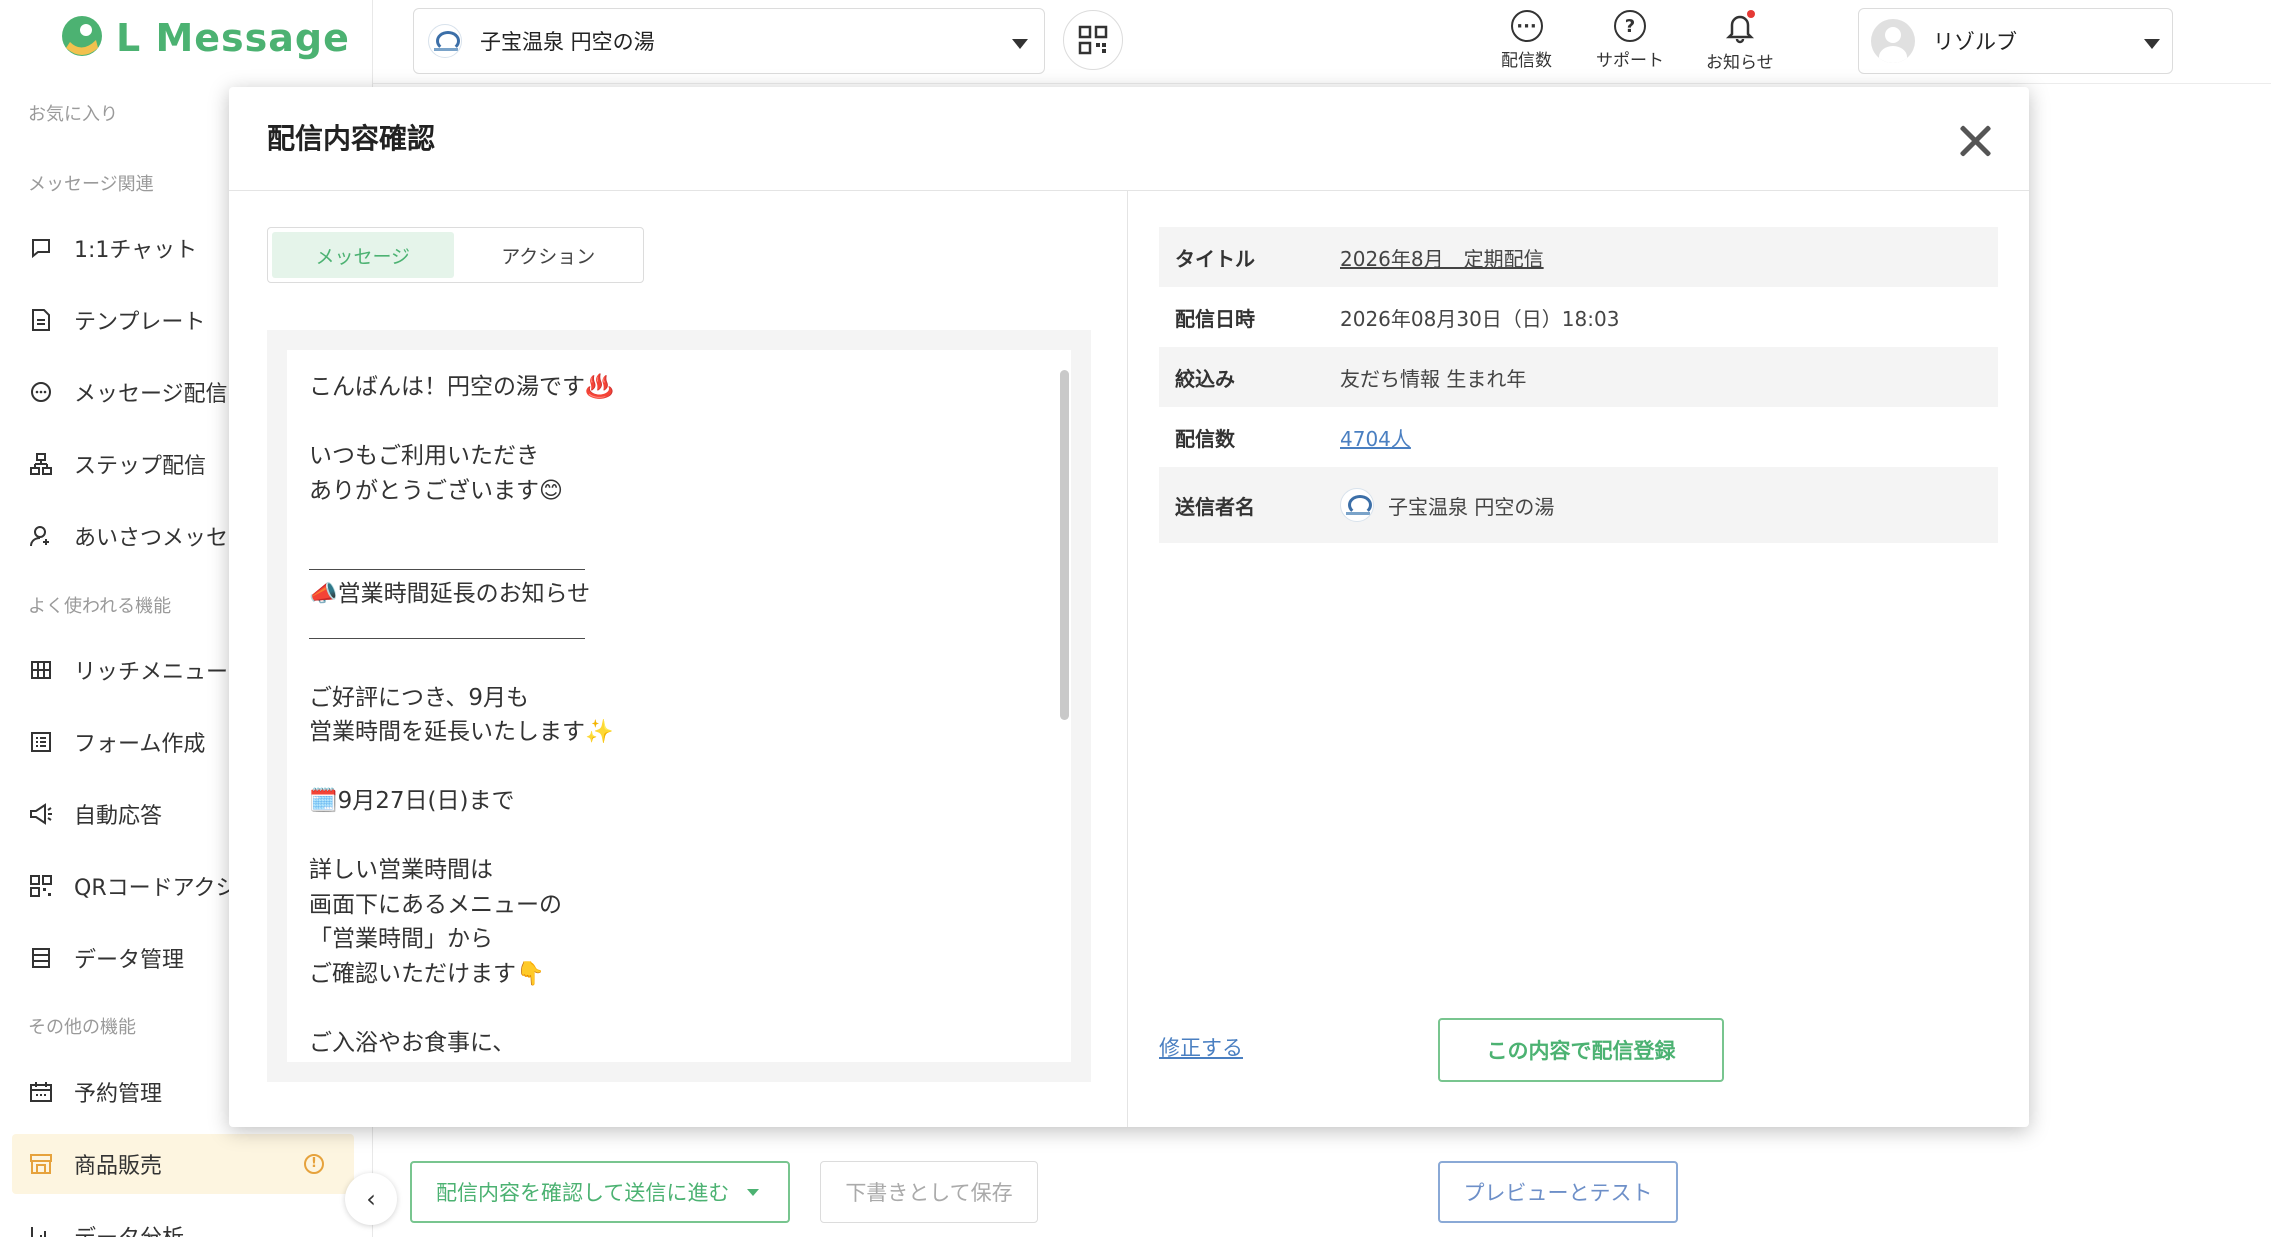 The width and height of the screenshot is (2271, 1237). I want to click on sidebar-item-label: QRコードアクシ, so click(156, 888).